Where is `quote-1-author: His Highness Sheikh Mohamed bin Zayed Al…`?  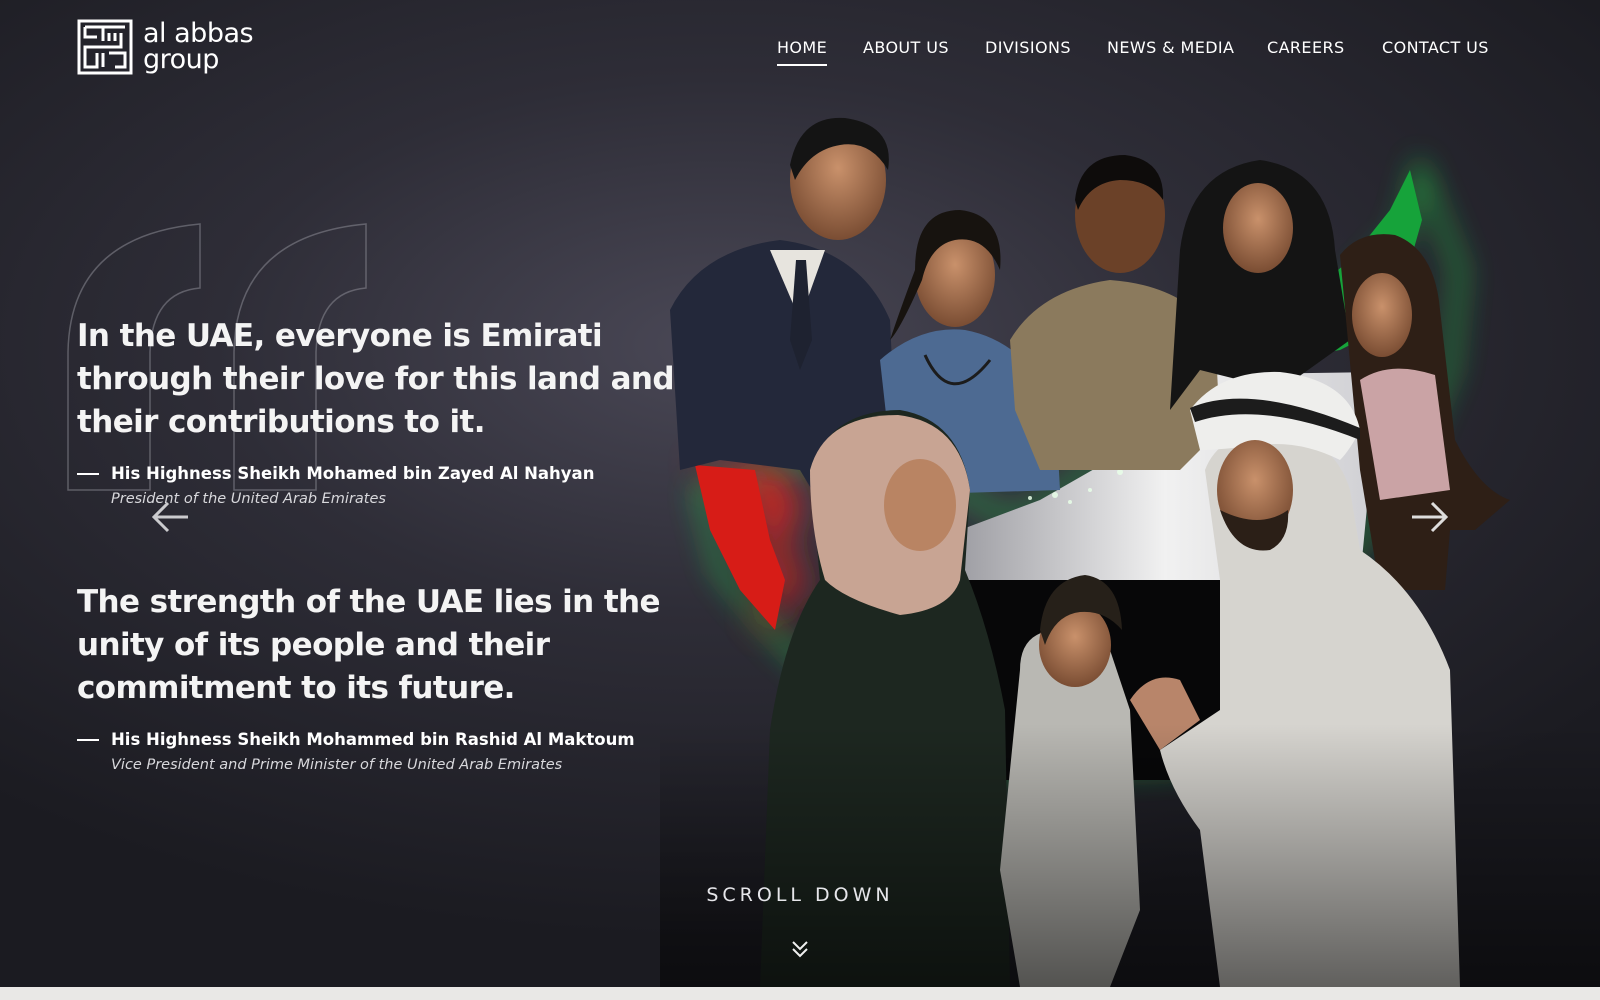 quote-1-author: His Highness Sheikh Mohamed bin Zayed Al… is located at coordinates (353, 473).